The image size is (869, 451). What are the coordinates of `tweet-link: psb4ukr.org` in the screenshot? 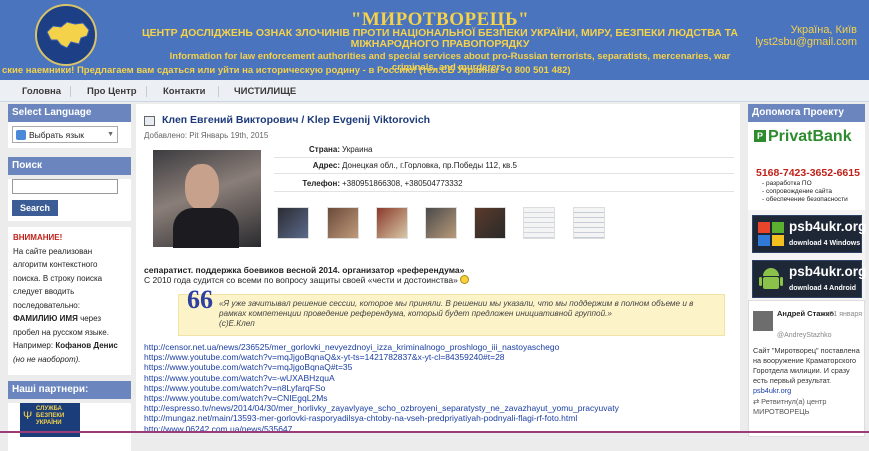 It's located at (772, 390).